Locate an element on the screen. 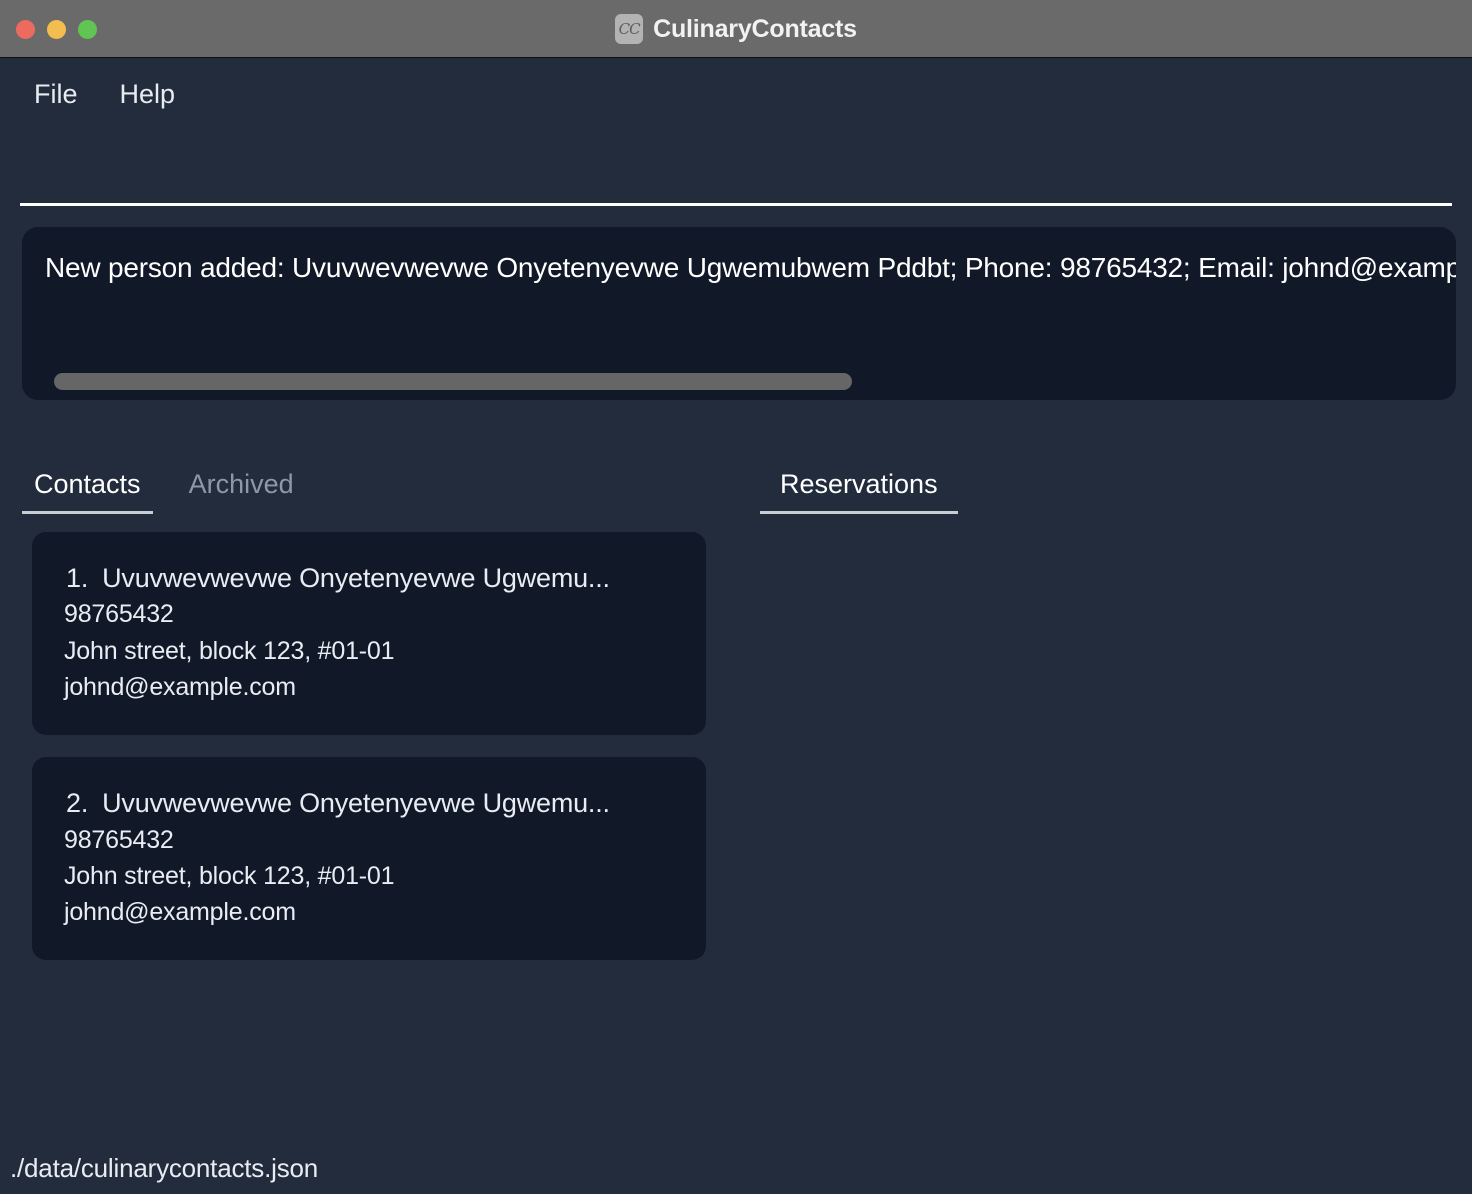 This screenshot has height=1194, width=1472. result-horizontal-scrollbar is located at coordinates (739, 381).